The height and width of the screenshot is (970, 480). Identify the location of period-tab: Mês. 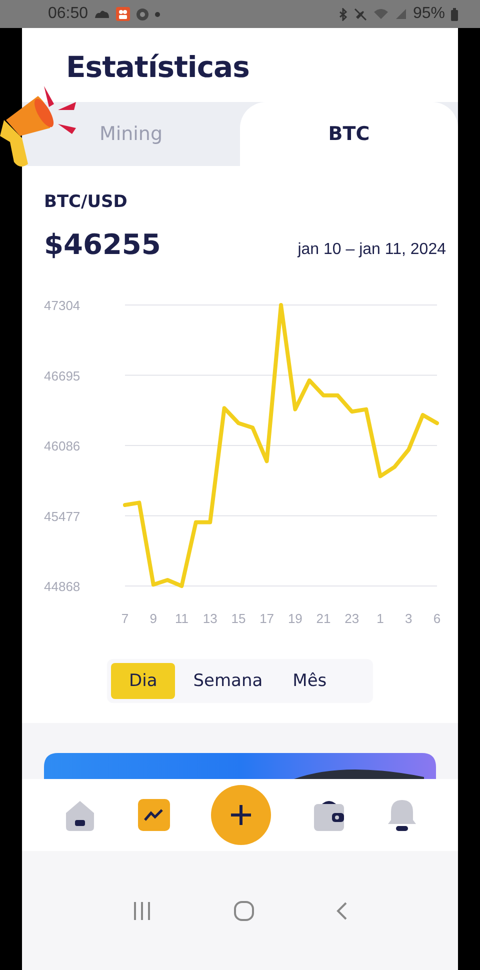
(309, 681).